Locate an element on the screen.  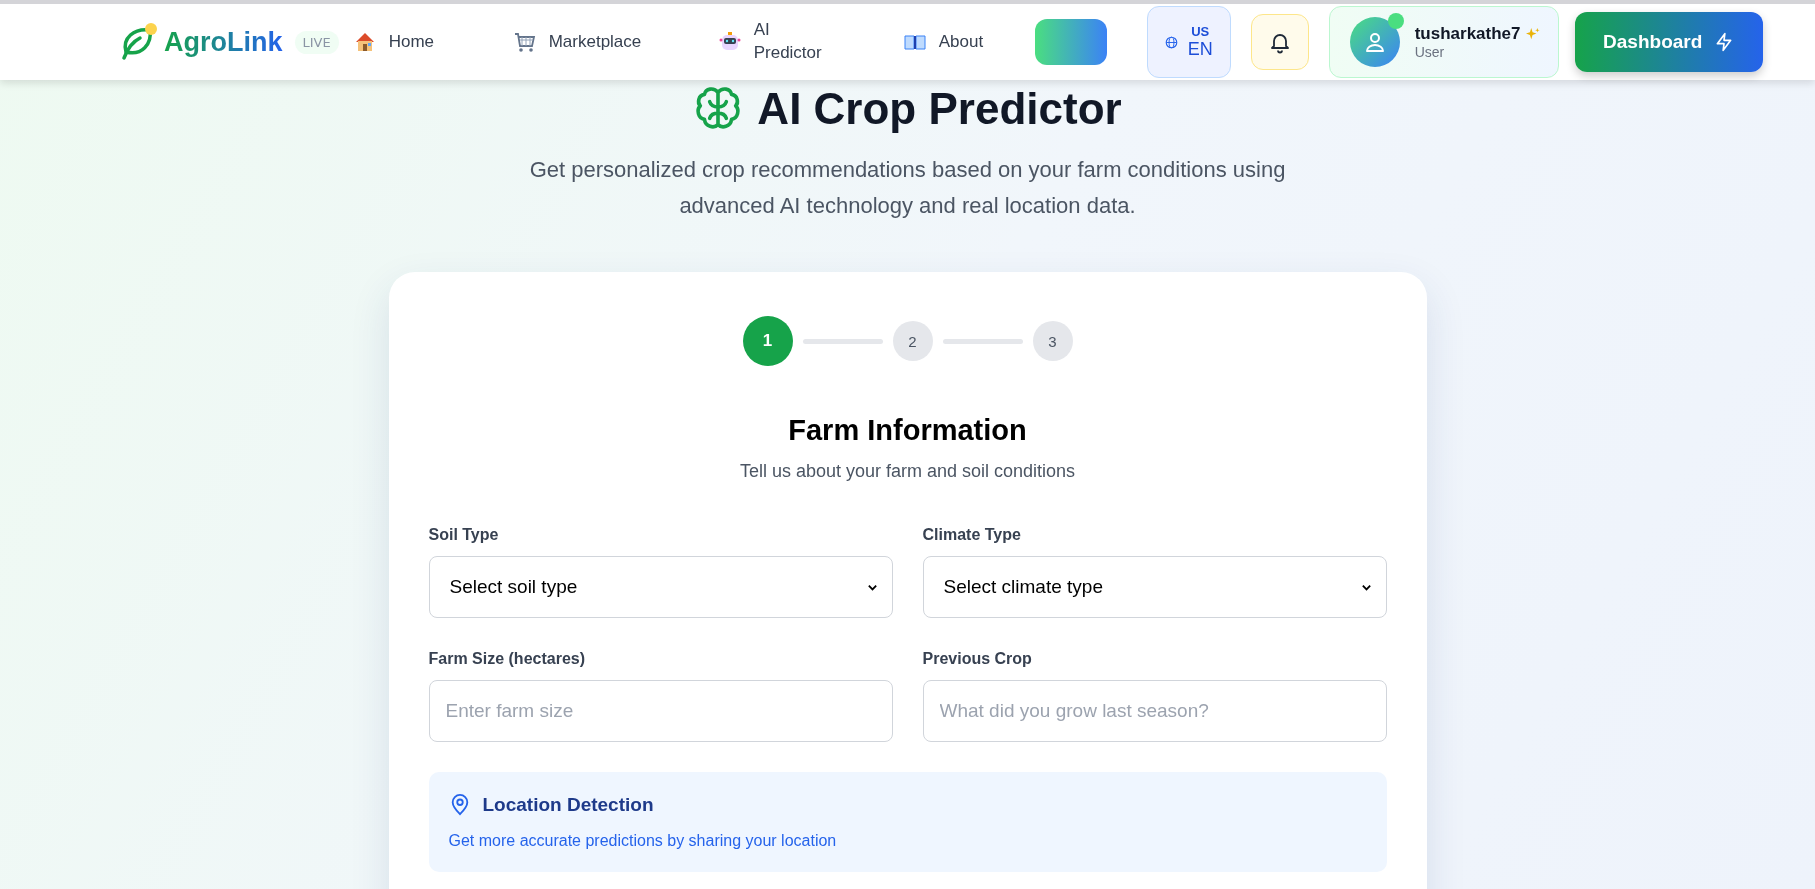
dashboard-button: Dashboard is located at coordinates (1668, 42).